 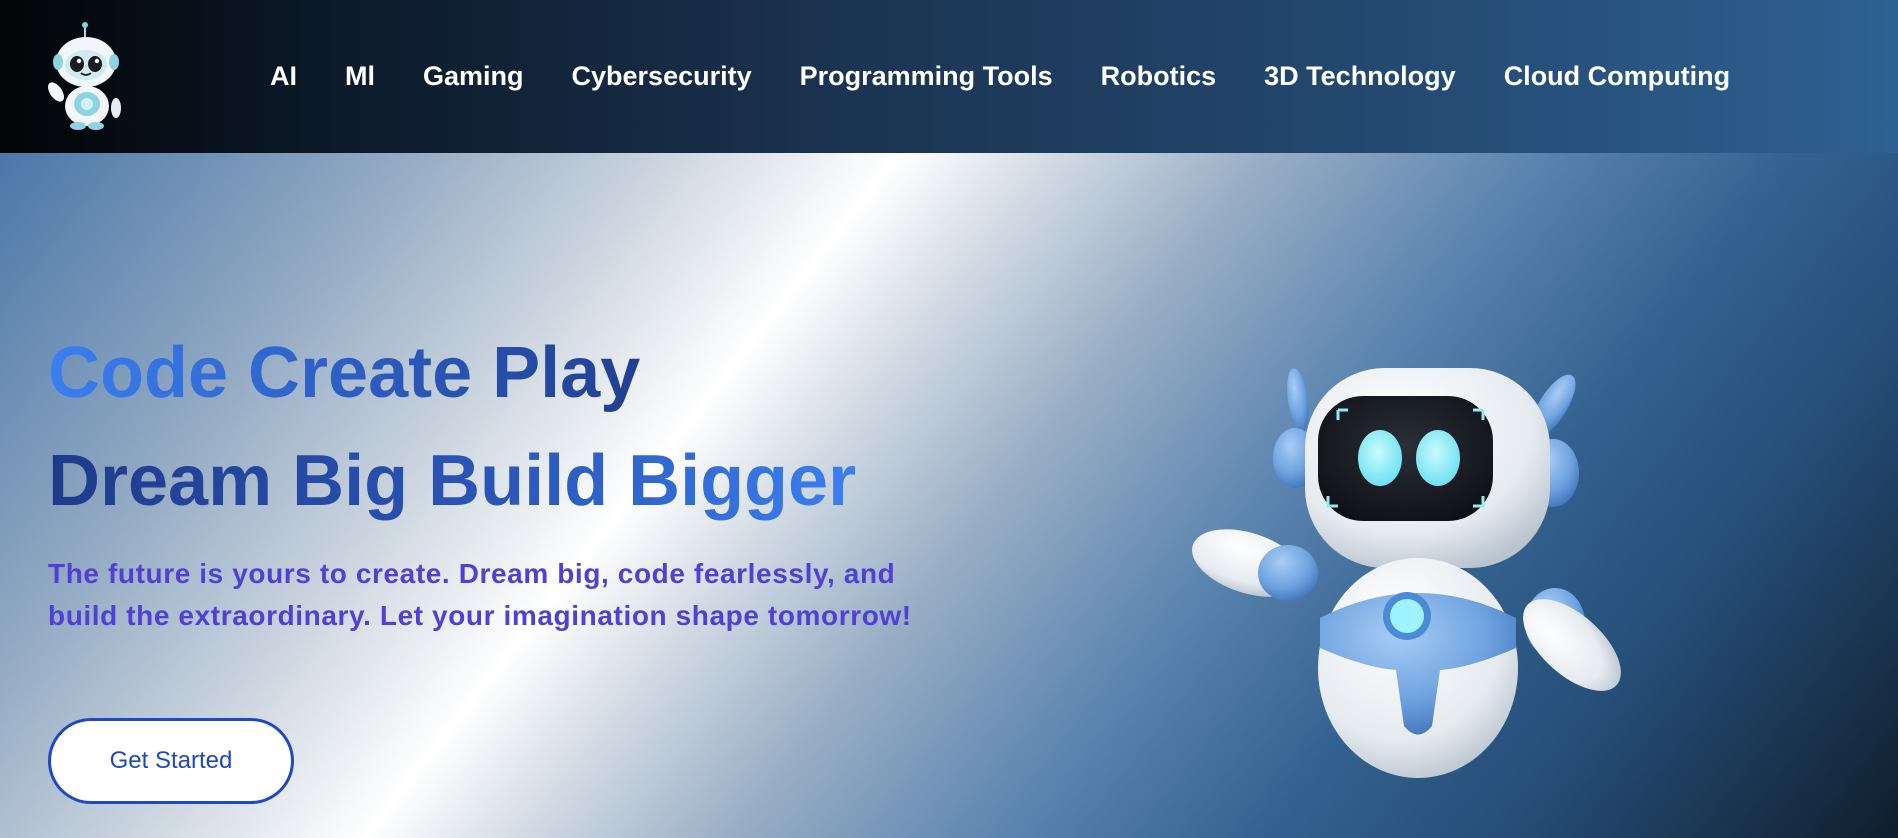 What do you see at coordinates (344, 373) in the screenshot?
I see `hero-headline-line1: Code Create Play` at bounding box center [344, 373].